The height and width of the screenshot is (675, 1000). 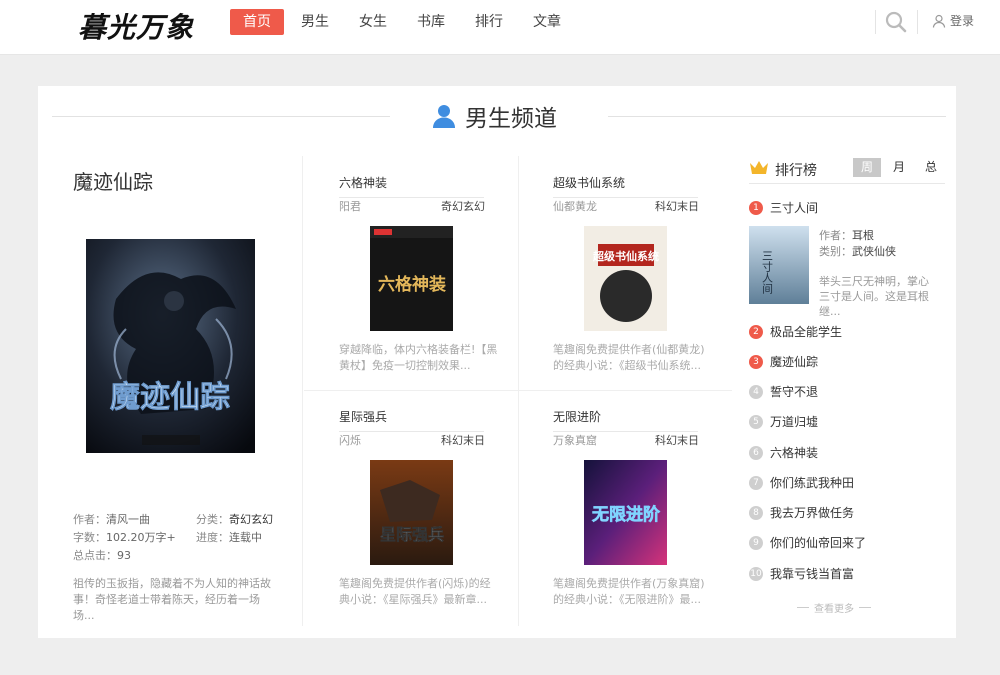 I want to click on ranking-item: 1 三寸人间, so click(x=783, y=207).